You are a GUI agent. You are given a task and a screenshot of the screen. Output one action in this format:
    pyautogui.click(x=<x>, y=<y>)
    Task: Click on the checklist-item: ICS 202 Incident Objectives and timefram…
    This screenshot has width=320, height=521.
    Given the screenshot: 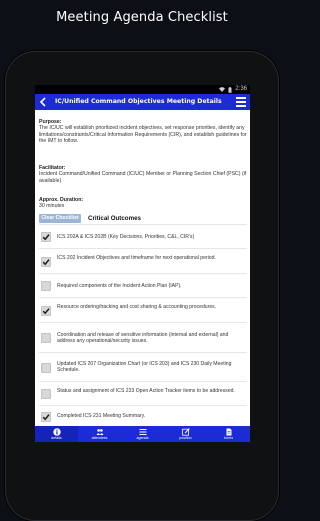 What is the action you would take?
    pyautogui.click(x=143, y=261)
    